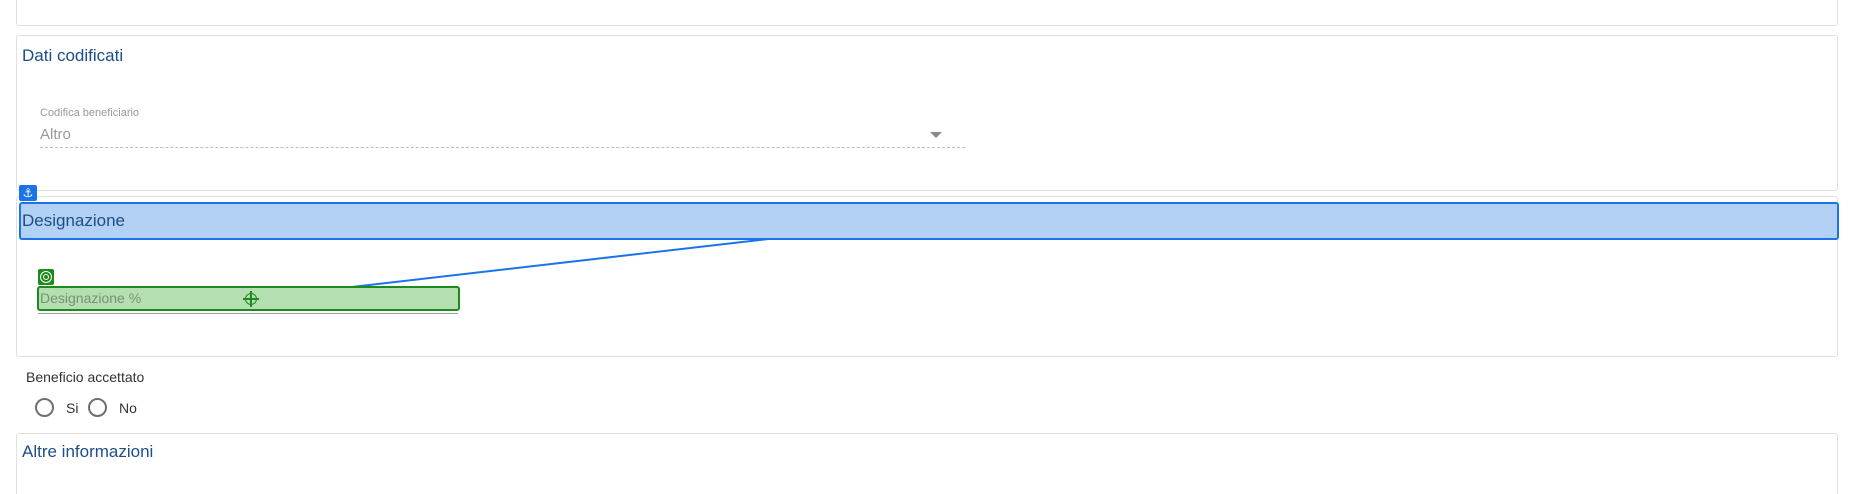 The image size is (1857, 494). What do you see at coordinates (929, 221) in the screenshot?
I see `designazione-title-highlight: Designazione` at bounding box center [929, 221].